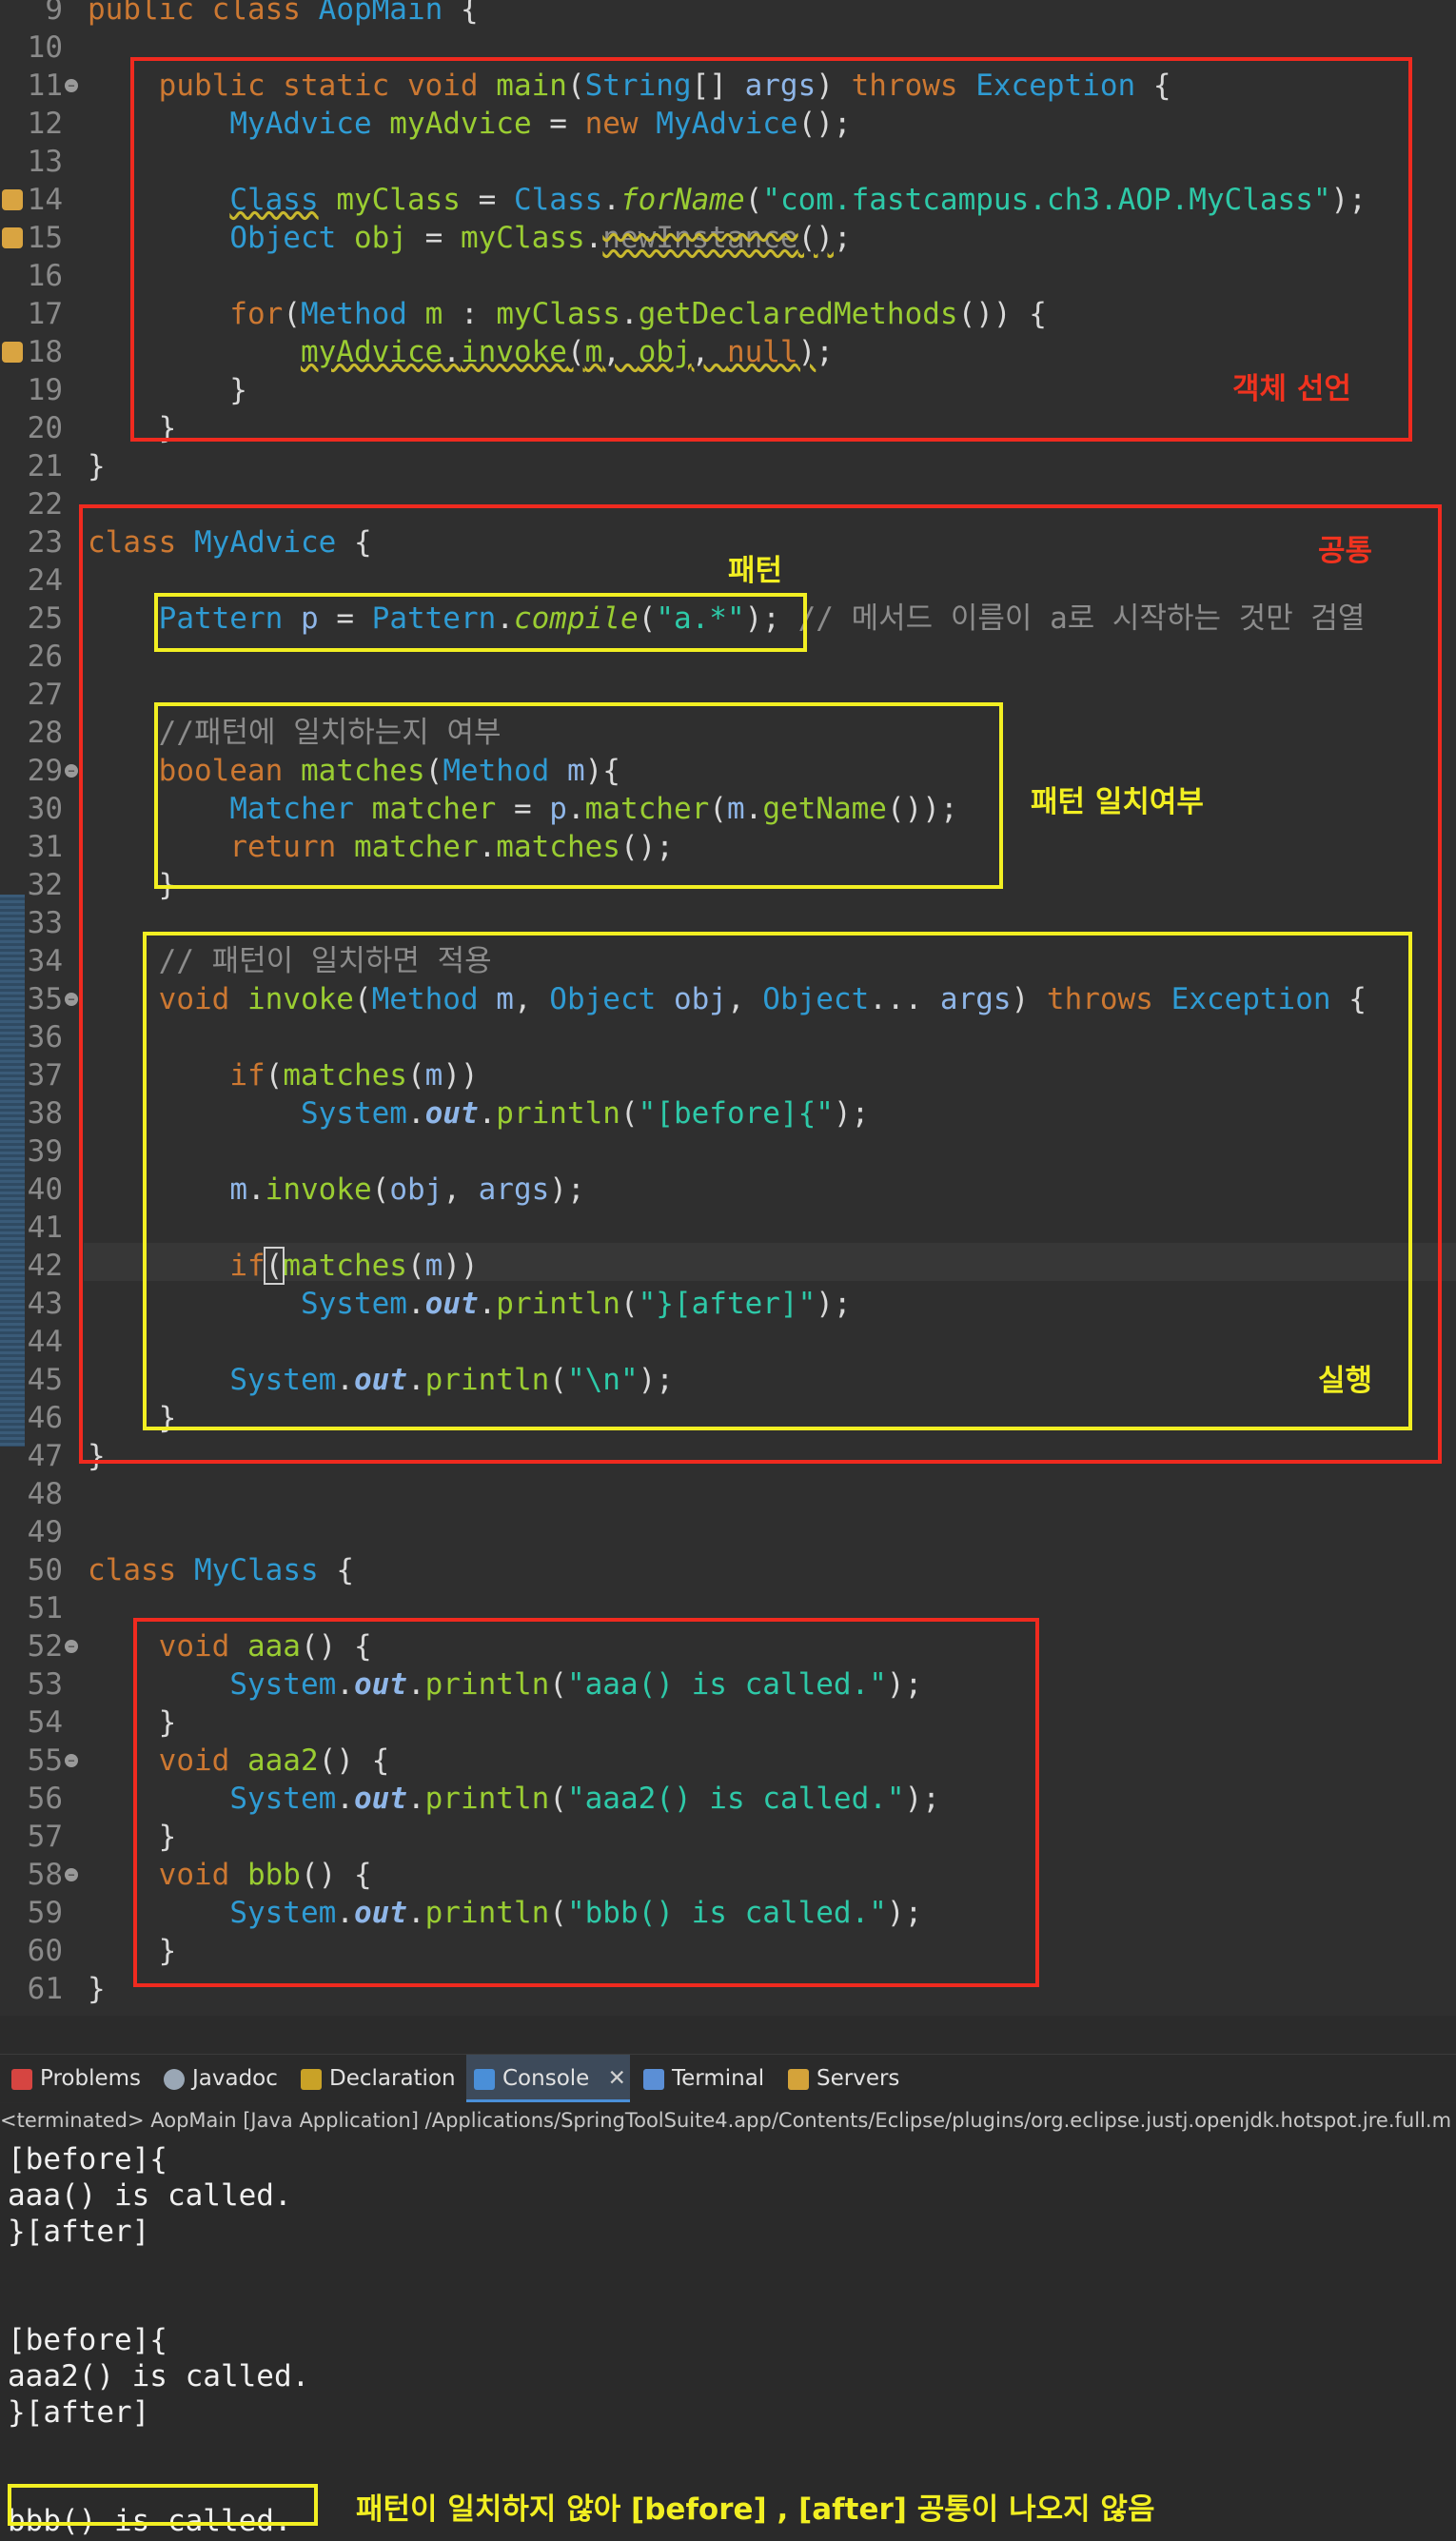 This screenshot has height=2541, width=1456. What do you see at coordinates (45, 1837) in the screenshot?
I see `line-number: 57` at bounding box center [45, 1837].